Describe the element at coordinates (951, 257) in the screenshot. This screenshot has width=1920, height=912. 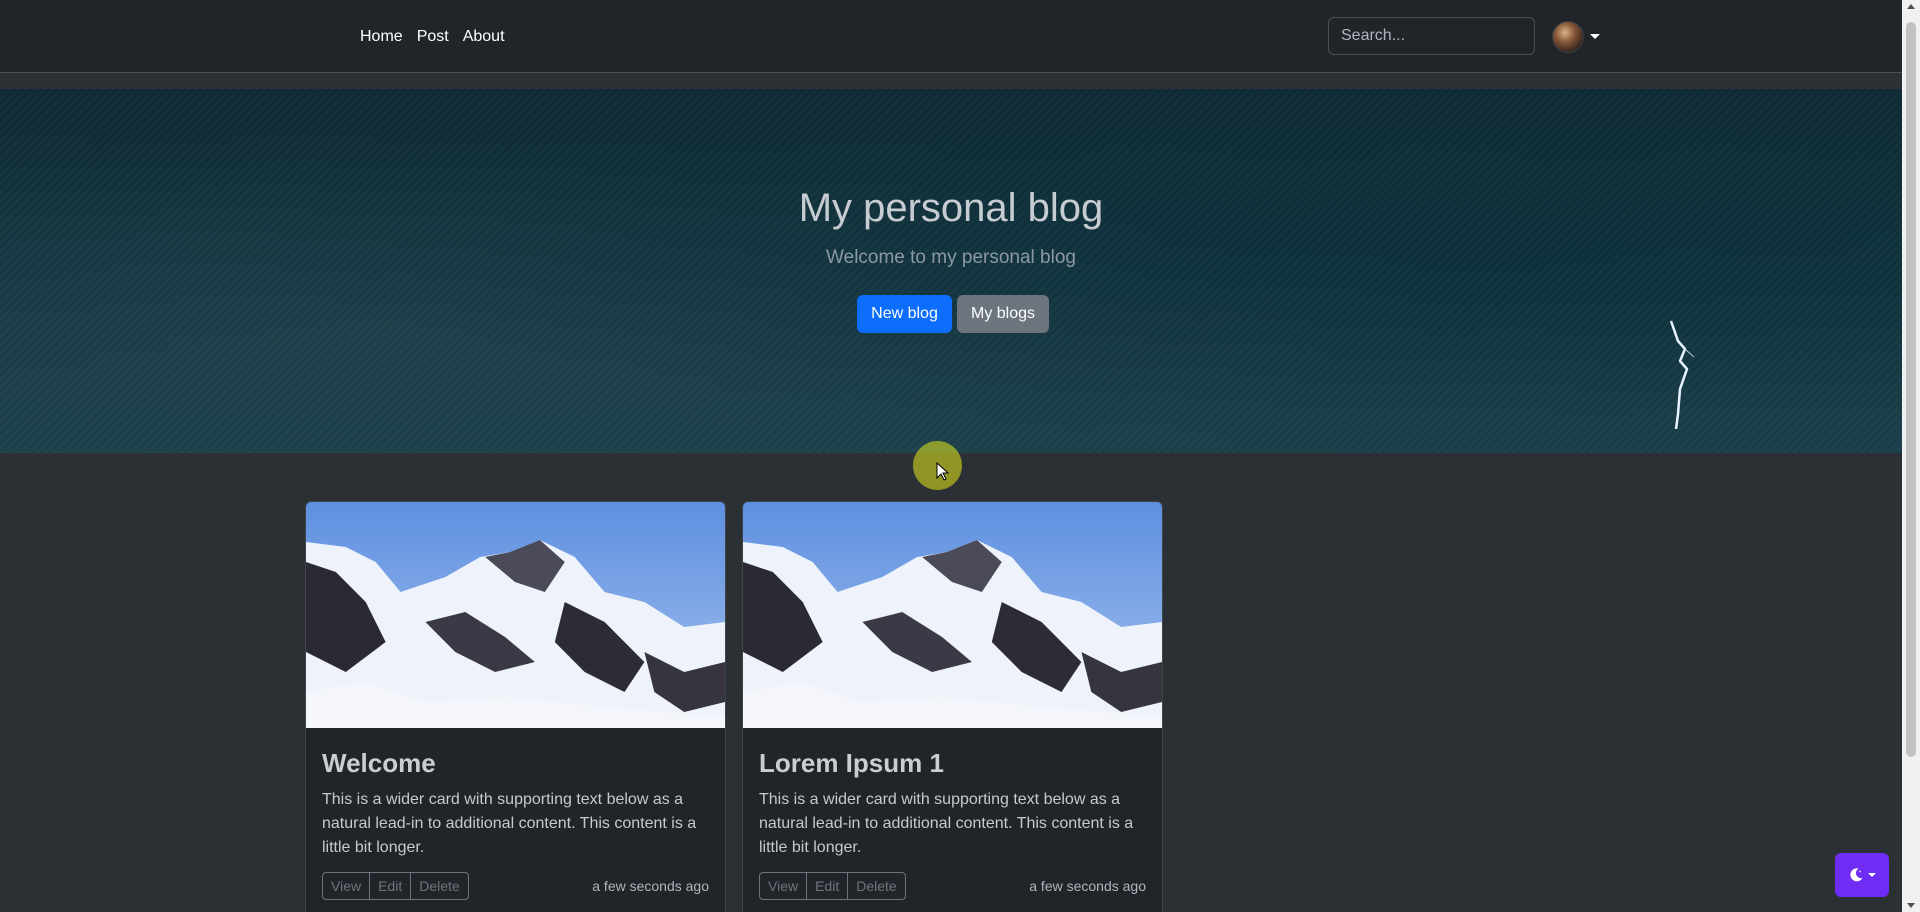
I see `hero-subtitle: Welcome to my personal blog` at that location.